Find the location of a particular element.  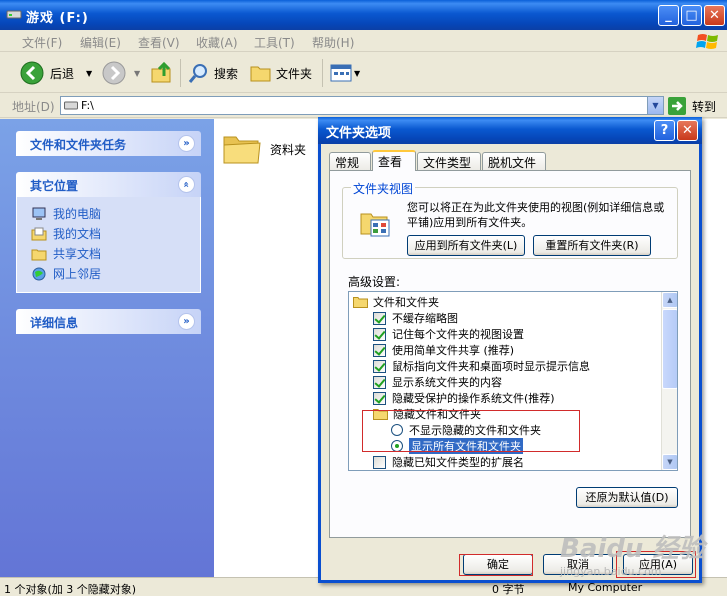

tree-folder-files-and-folders: 文件和文件夹 is located at coordinates (396, 302).